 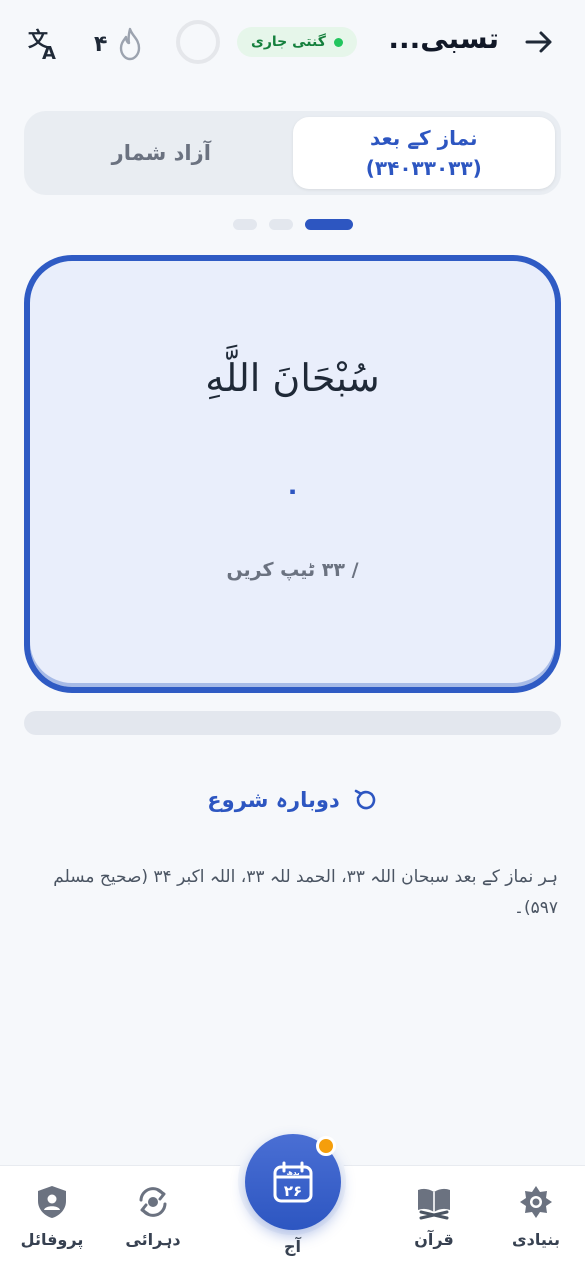 I want to click on status-badge-label: گنتی جاری, so click(x=288, y=42).